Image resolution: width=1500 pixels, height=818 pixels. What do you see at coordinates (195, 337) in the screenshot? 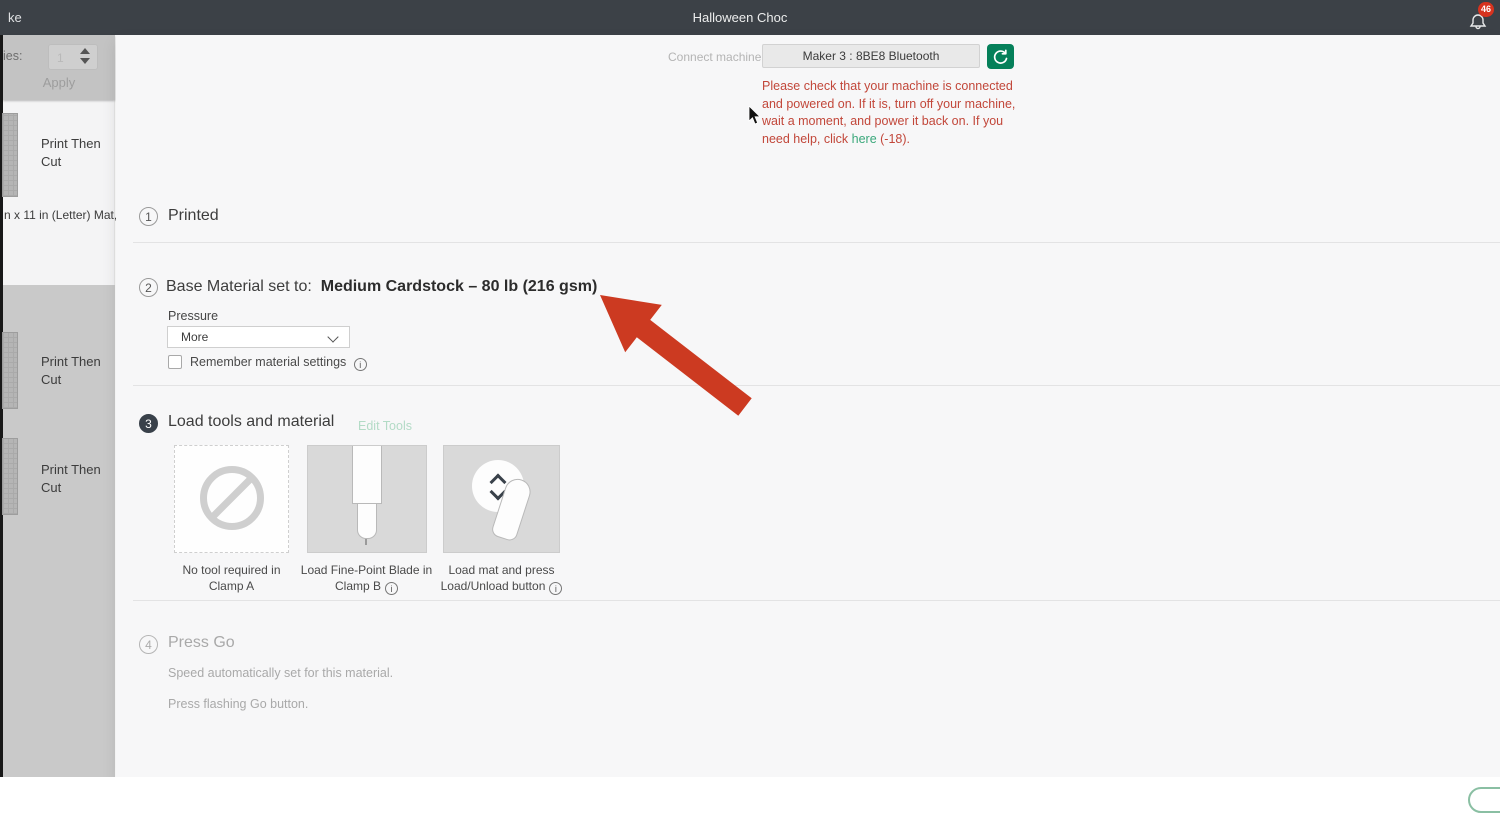
I see `pressure-value: More` at bounding box center [195, 337].